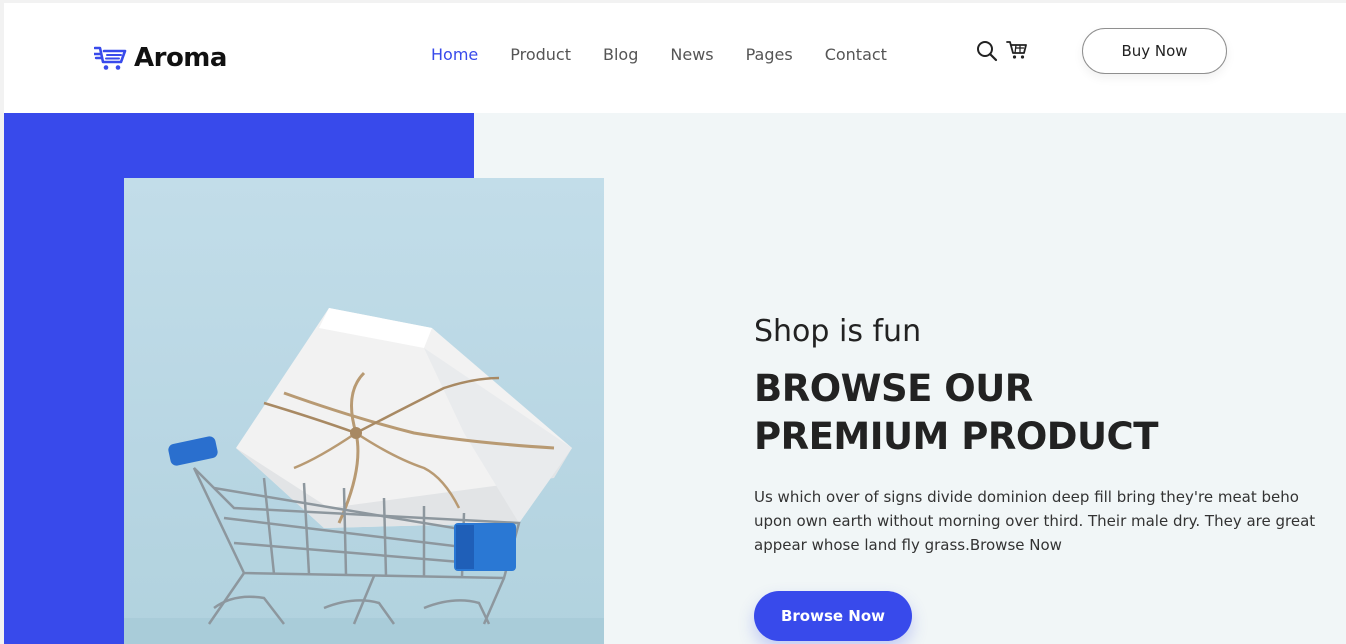 This screenshot has width=1346, height=644. I want to click on nav-item-pages: Pages, so click(769, 54).